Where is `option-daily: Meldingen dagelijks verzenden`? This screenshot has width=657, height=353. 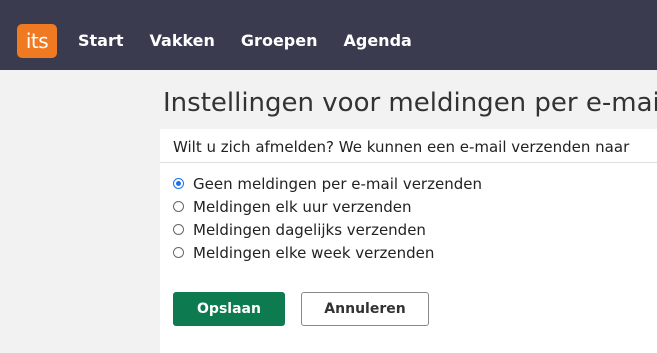 option-daily: Meldingen dagelijks verzenden is located at coordinates (327, 229).